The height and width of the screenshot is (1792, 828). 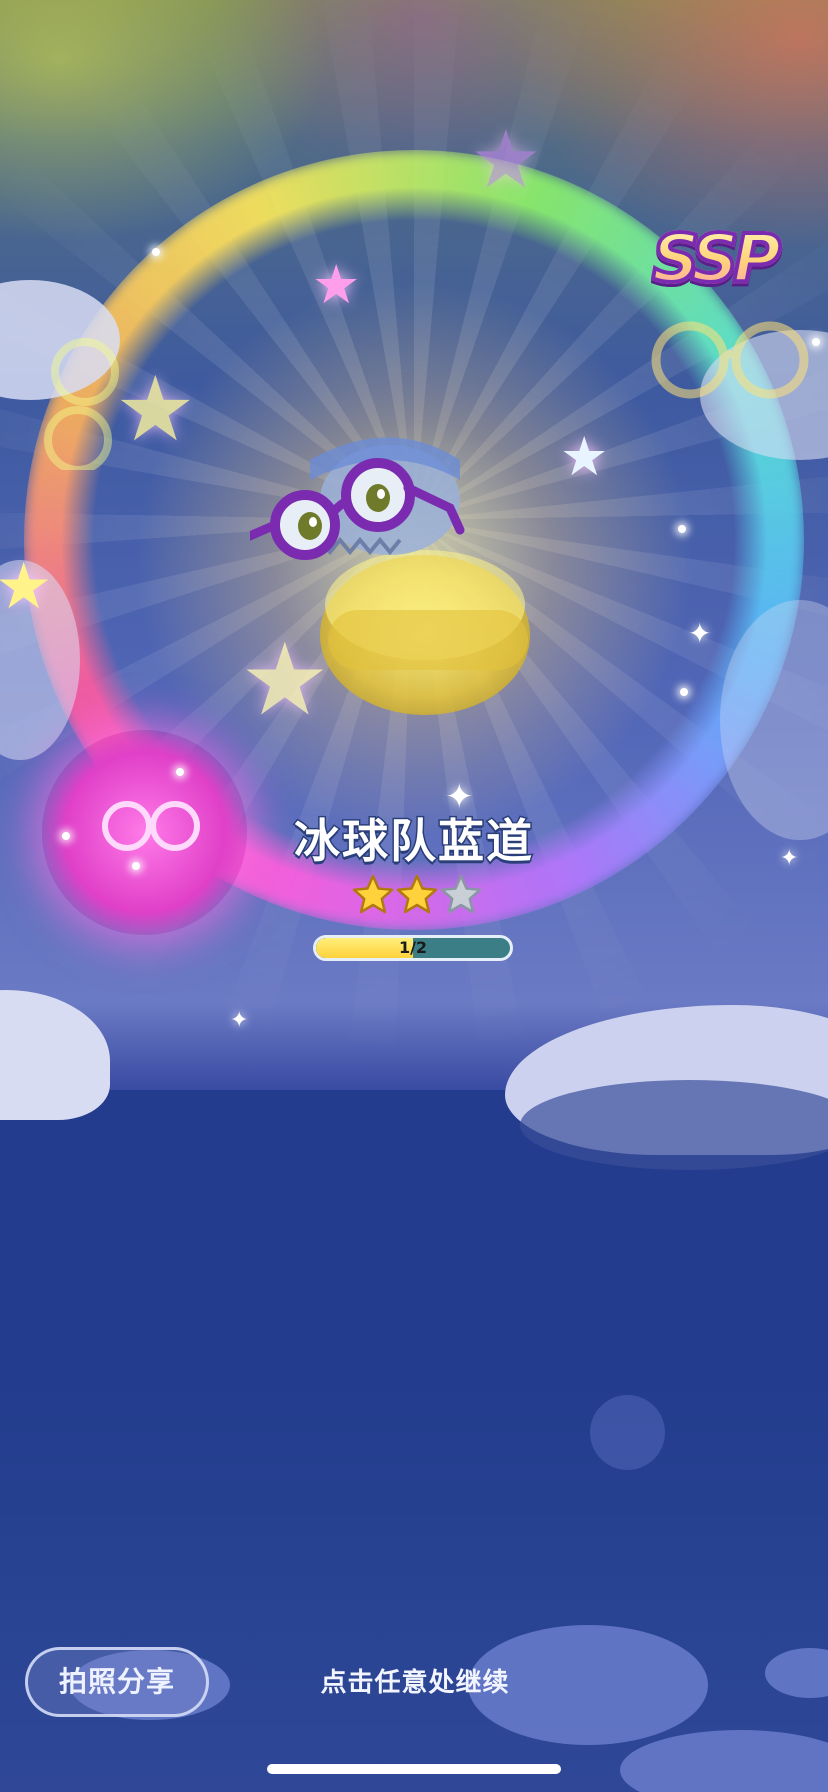 What do you see at coordinates (627, 1432) in the screenshot?
I see `bubble` at bounding box center [627, 1432].